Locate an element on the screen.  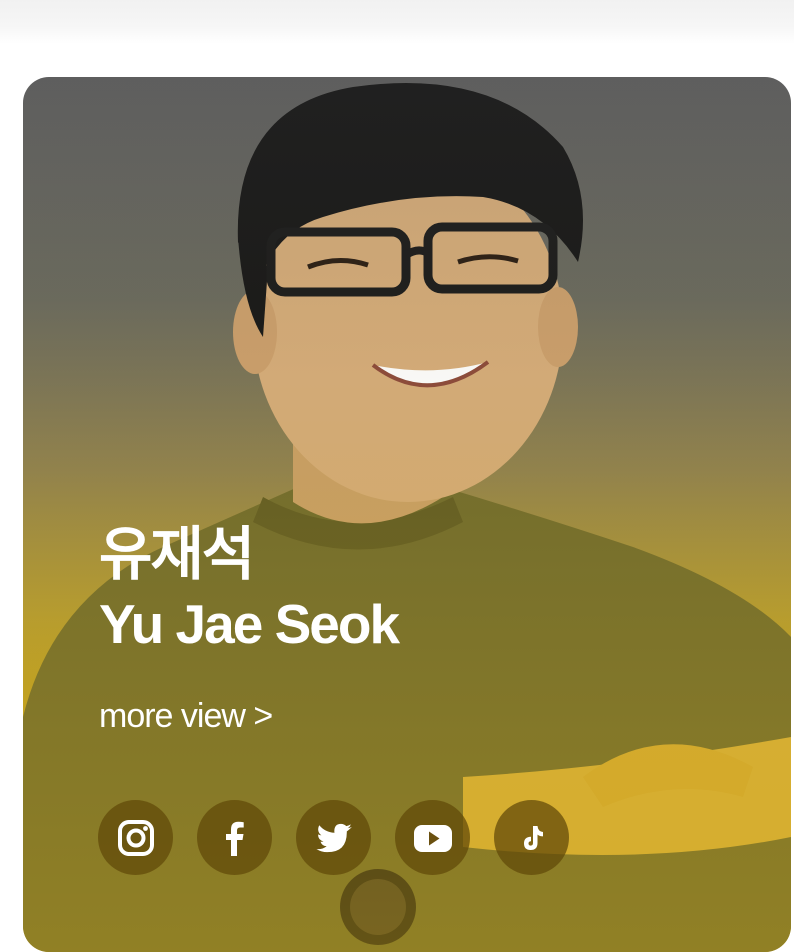
instagram-icon is located at coordinates (135, 837).